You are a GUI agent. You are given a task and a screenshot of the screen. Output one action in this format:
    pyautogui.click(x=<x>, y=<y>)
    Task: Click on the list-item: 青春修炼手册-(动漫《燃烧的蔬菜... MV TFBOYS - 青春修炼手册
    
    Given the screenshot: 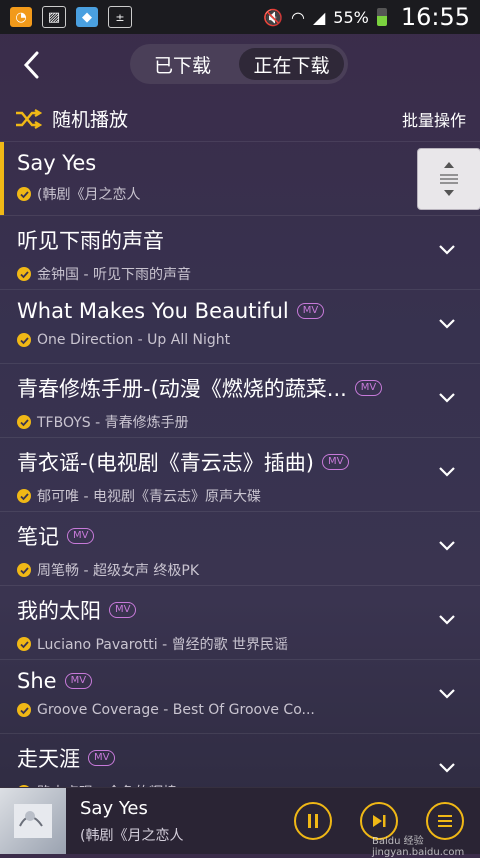 What is the action you would take?
    pyautogui.click(x=240, y=401)
    